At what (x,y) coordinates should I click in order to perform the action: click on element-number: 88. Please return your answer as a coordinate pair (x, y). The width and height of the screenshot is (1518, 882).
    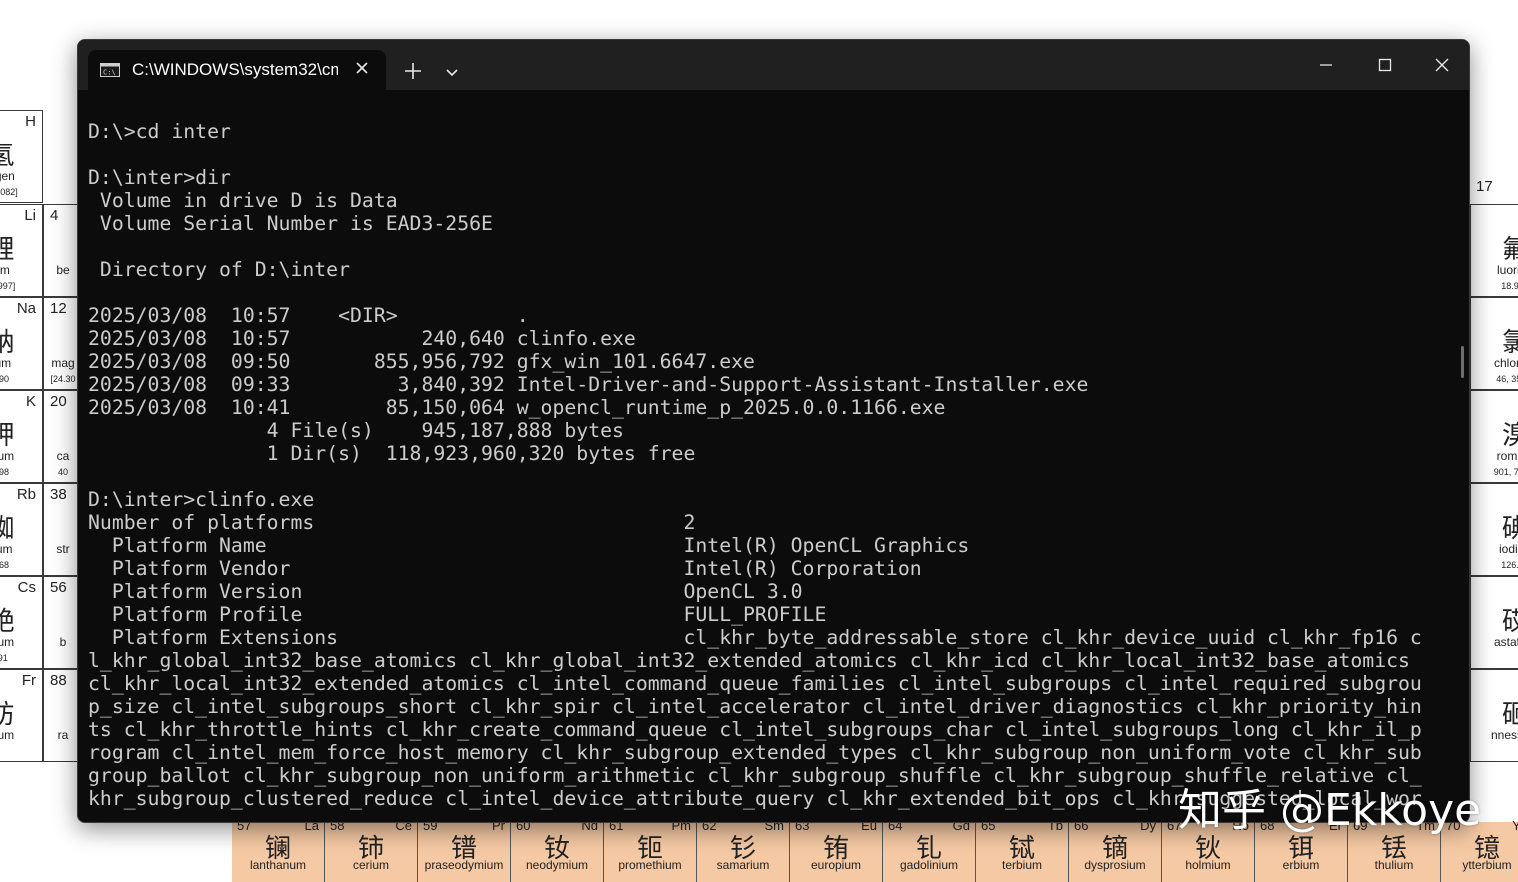
    Looking at the image, I should click on (58, 680).